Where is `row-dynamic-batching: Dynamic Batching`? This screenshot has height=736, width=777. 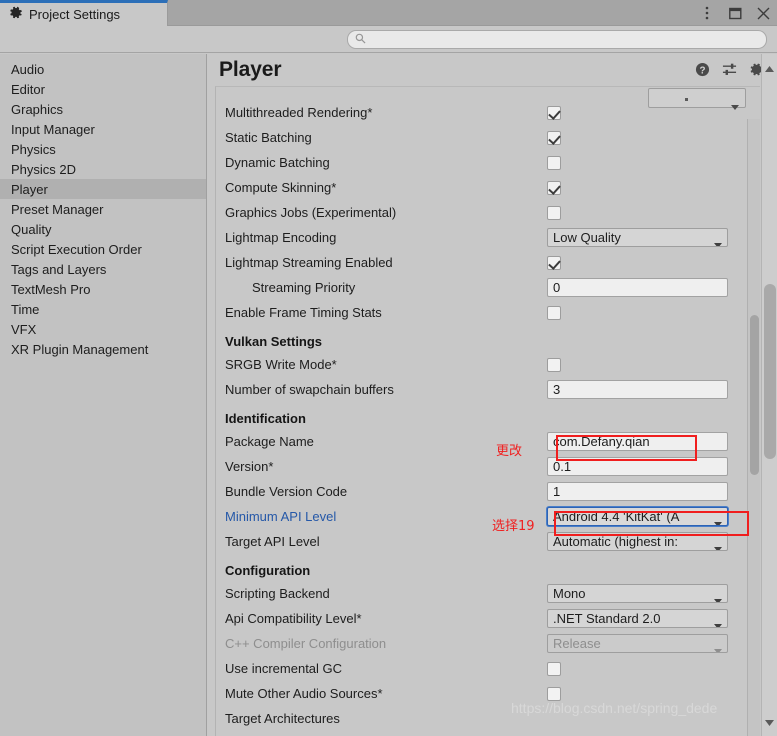 row-dynamic-batching: Dynamic Batching is located at coordinates (490, 162).